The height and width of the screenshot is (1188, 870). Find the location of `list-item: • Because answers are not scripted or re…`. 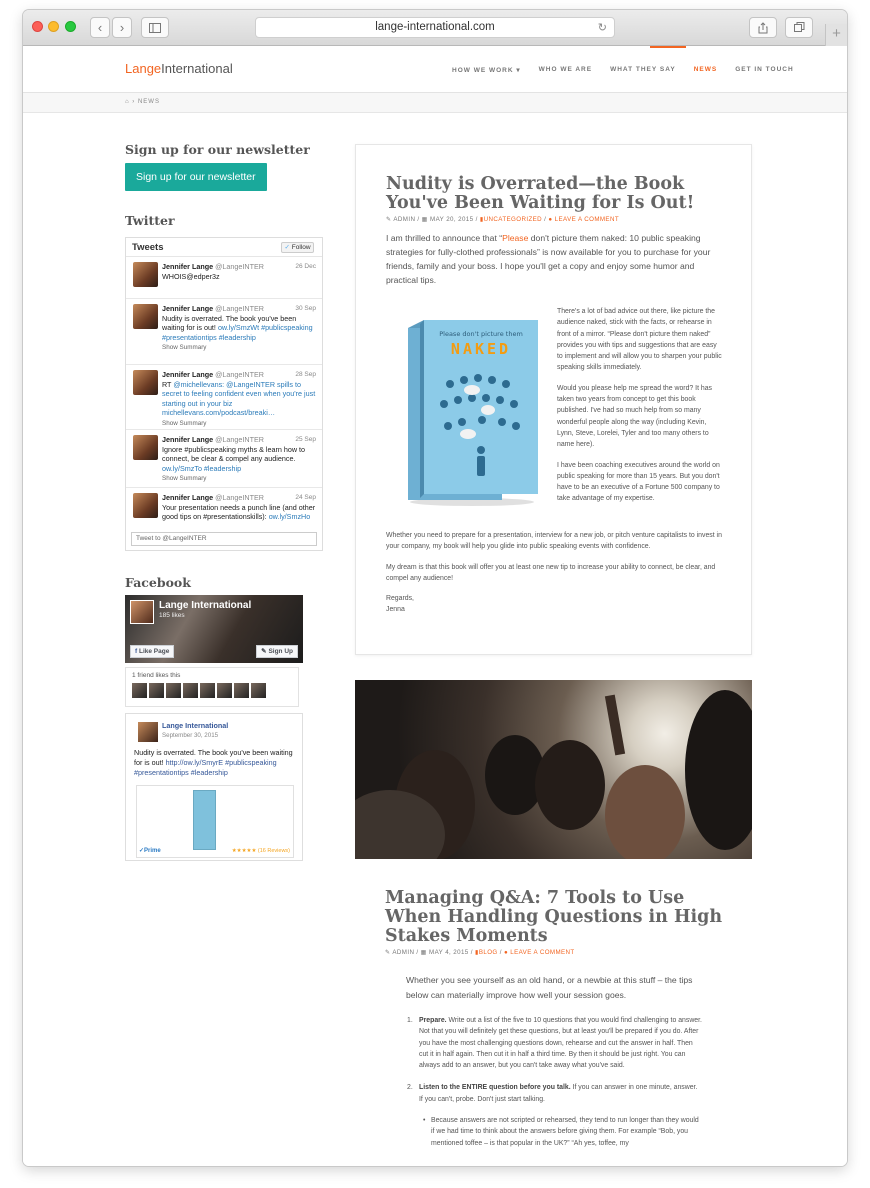

list-item: • Because answers are not scripted or re… is located at coordinates (562, 1132).